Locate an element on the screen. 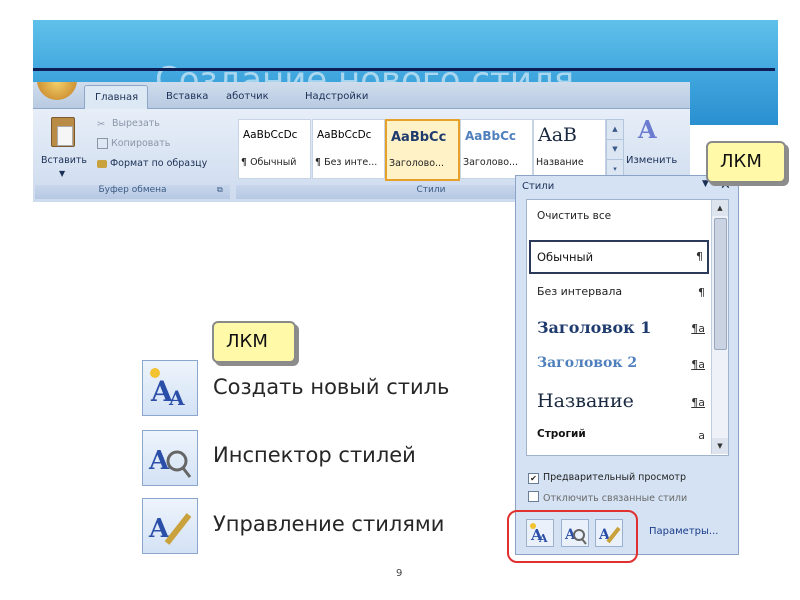 Image resolution: width=800 pixels, height=600 pixels. page-number: 9 is located at coordinates (399, 573).